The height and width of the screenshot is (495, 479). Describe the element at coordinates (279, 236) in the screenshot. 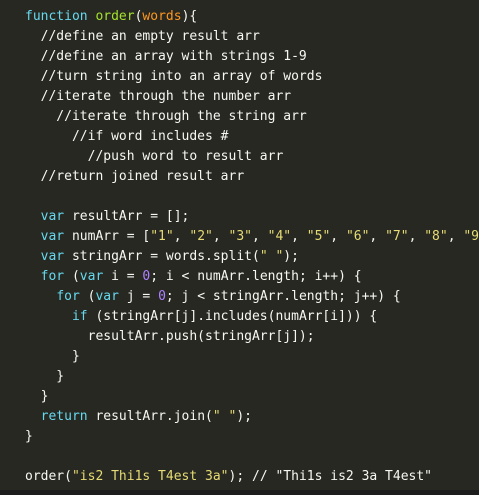

I see `code-token: "4"` at that location.